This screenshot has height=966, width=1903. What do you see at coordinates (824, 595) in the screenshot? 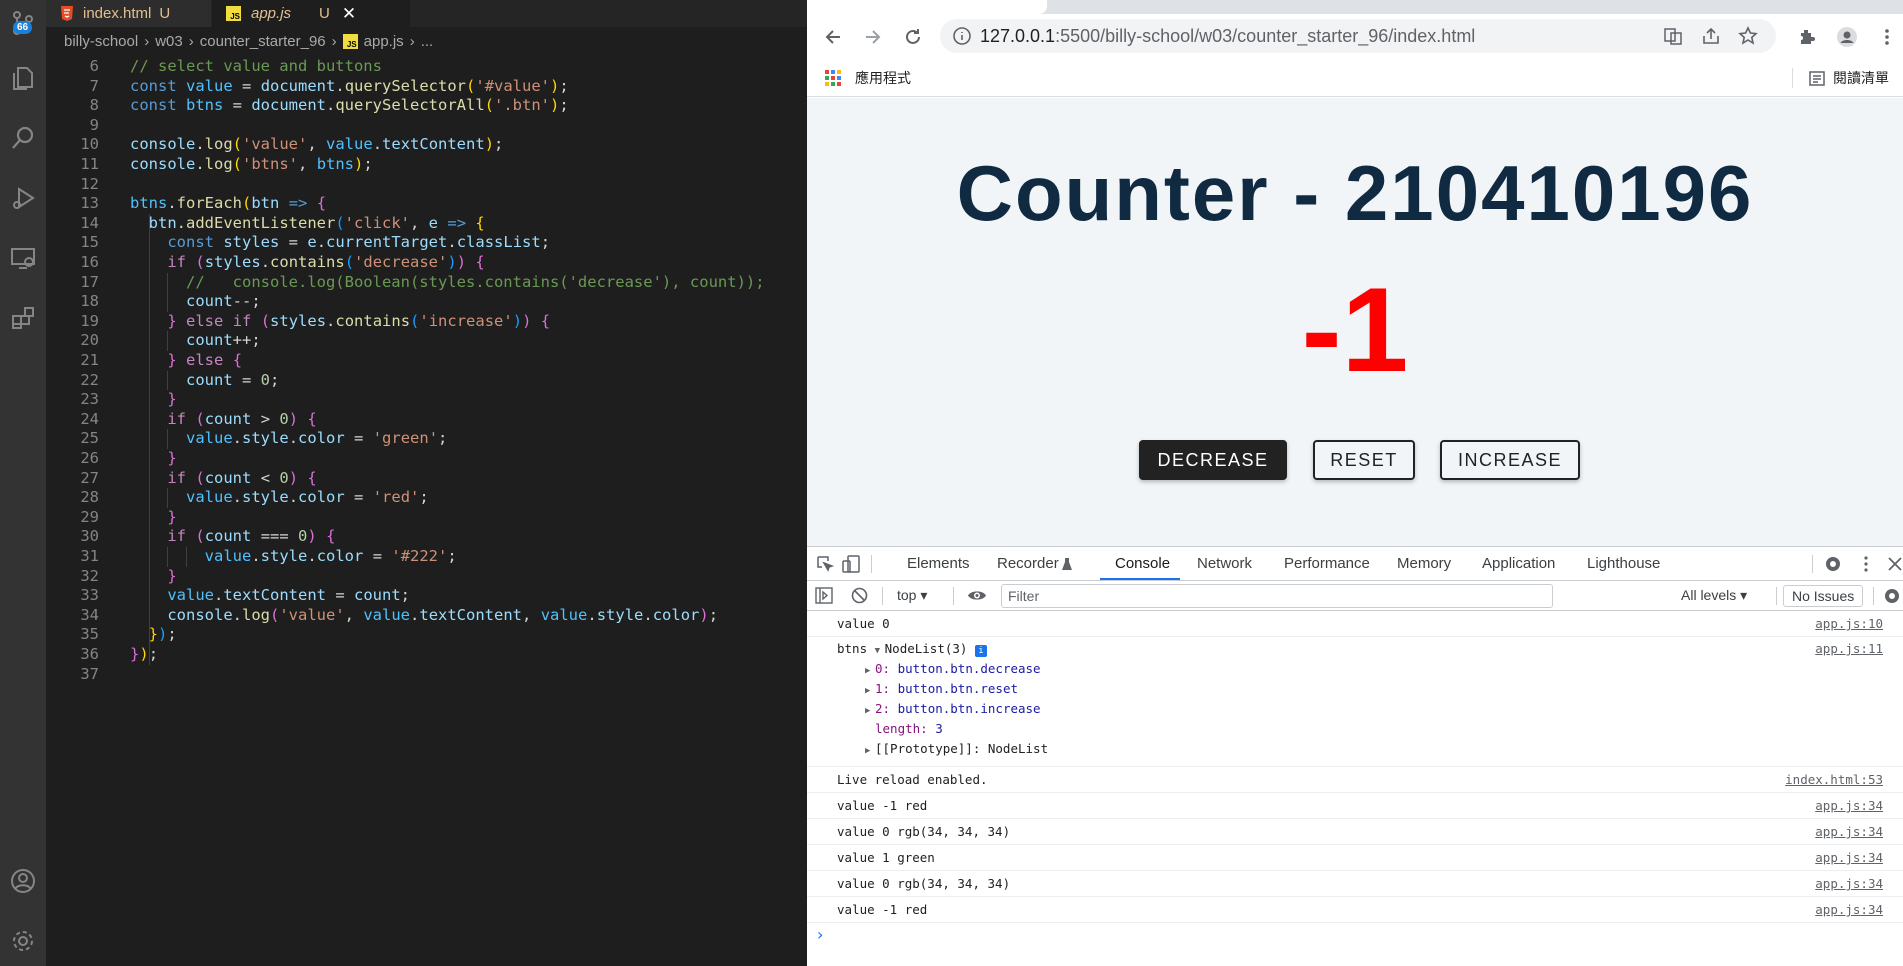
I see `show-sidebar-icon` at bounding box center [824, 595].